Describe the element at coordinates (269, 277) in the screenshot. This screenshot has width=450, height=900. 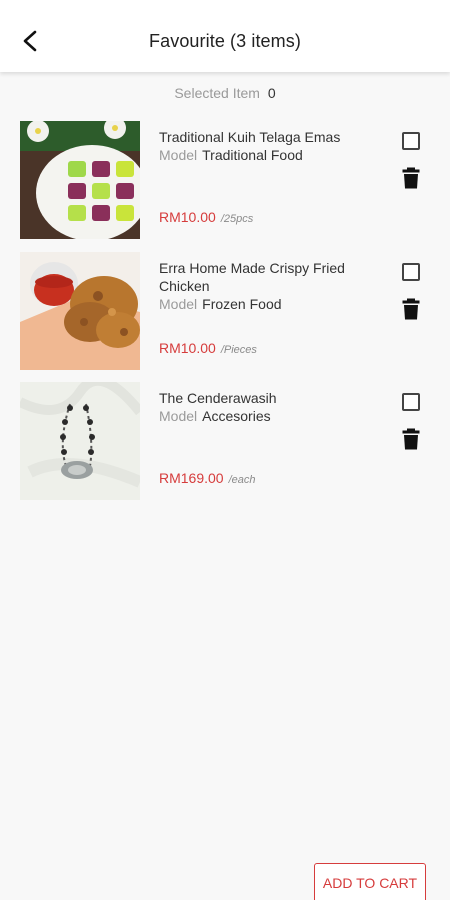
I see `item-name: Erra Home Made Crispy Fried Chicken` at that location.